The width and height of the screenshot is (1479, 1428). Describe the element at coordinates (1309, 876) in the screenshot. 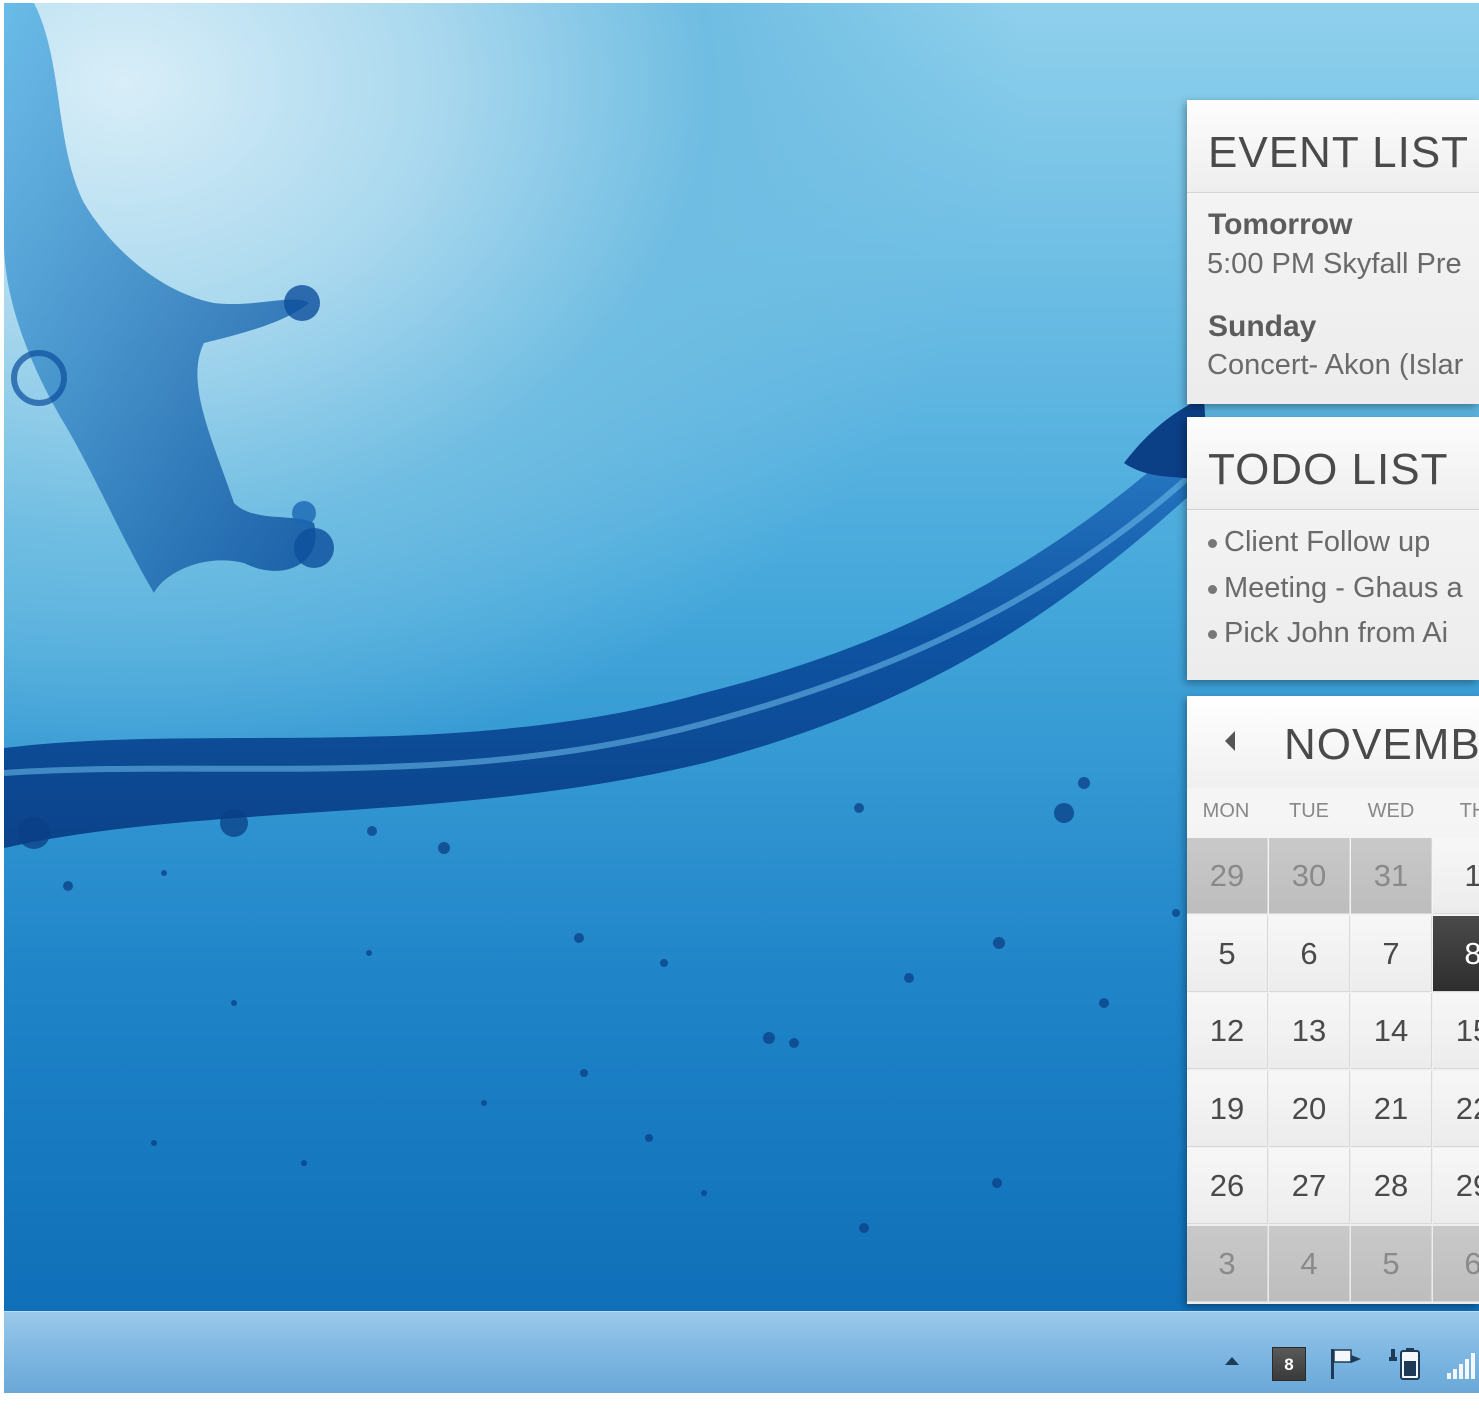

I see `calendar-day: 30` at that location.